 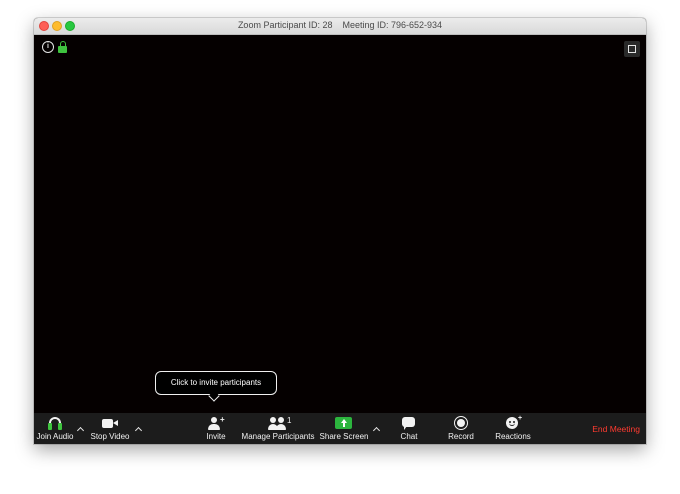 I want to click on record-button: Record, so click(x=461, y=428).